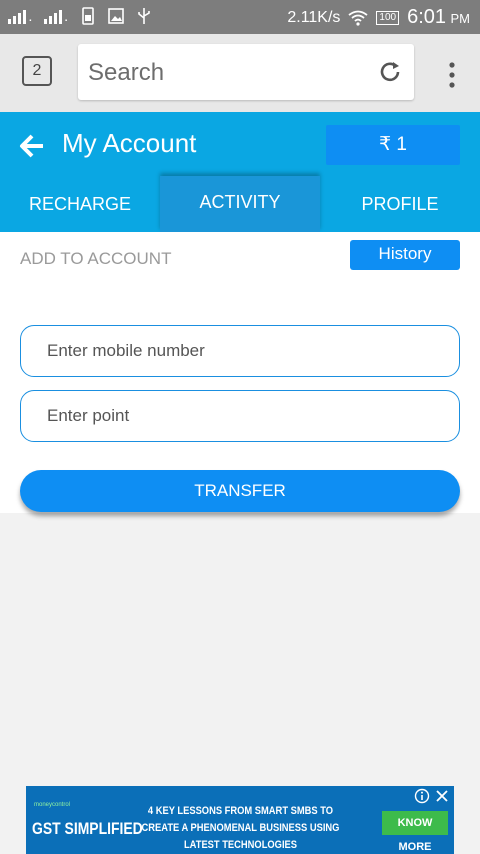  I want to click on status-bar: . . 2.11K/s 100 6:01 PM, so click(240, 17).